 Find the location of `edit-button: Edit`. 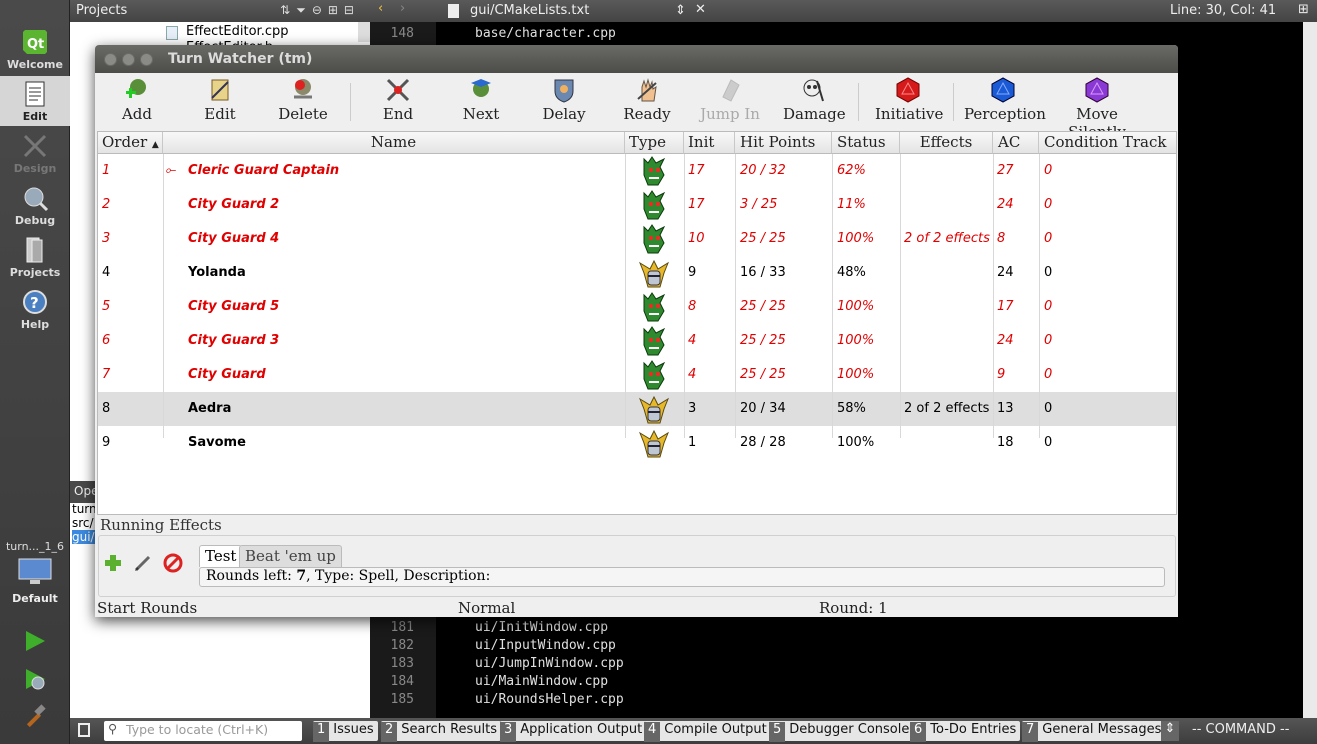

edit-button: Edit is located at coordinates (220, 99).